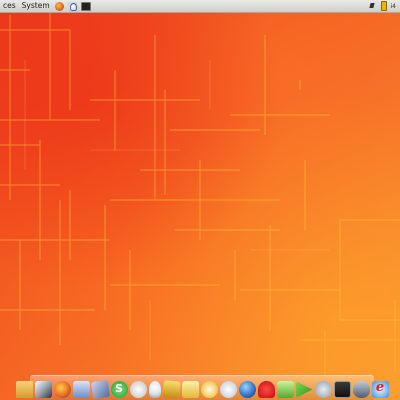 The image size is (400, 400). I want to click on settings-icon, so click(323, 389).